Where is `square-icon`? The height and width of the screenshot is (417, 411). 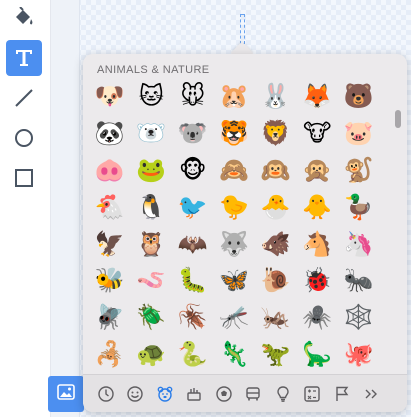 square-icon is located at coordinates (24, 178).